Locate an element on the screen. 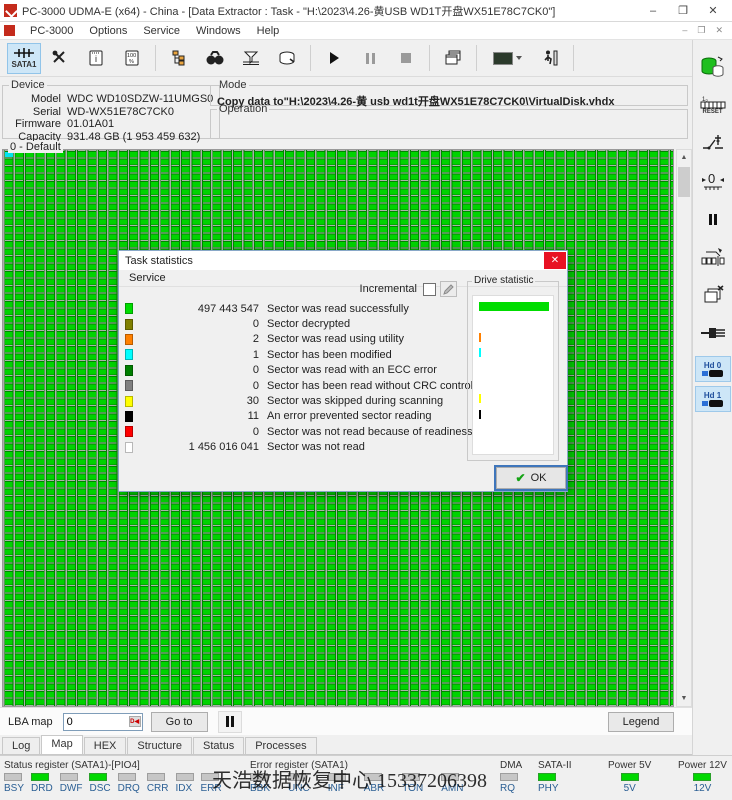  cascade-windows-icon is located at coordinates (453, 57).